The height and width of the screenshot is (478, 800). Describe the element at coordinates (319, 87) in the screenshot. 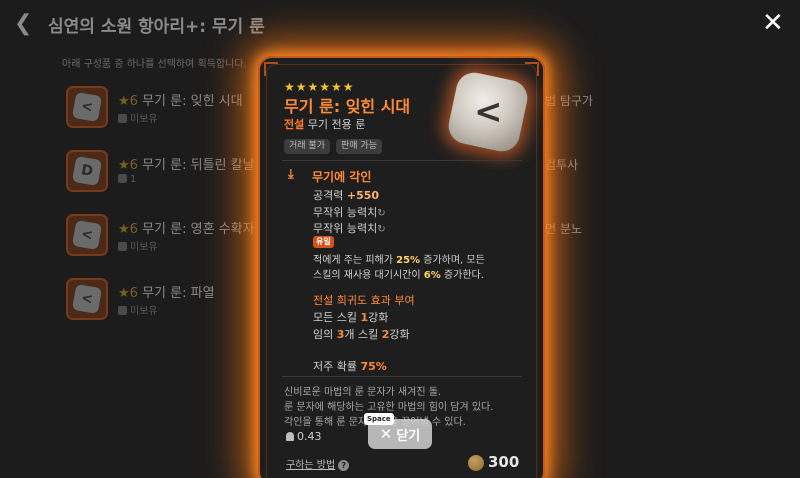

I see `item-star-rating: ★★★★★★` at that location.